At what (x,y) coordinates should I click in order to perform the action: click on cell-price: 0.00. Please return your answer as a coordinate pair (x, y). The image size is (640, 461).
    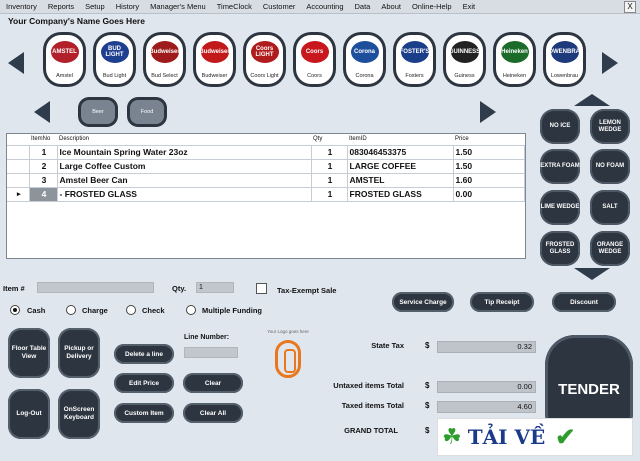
    Looking at the image, I should click on (489, 194).